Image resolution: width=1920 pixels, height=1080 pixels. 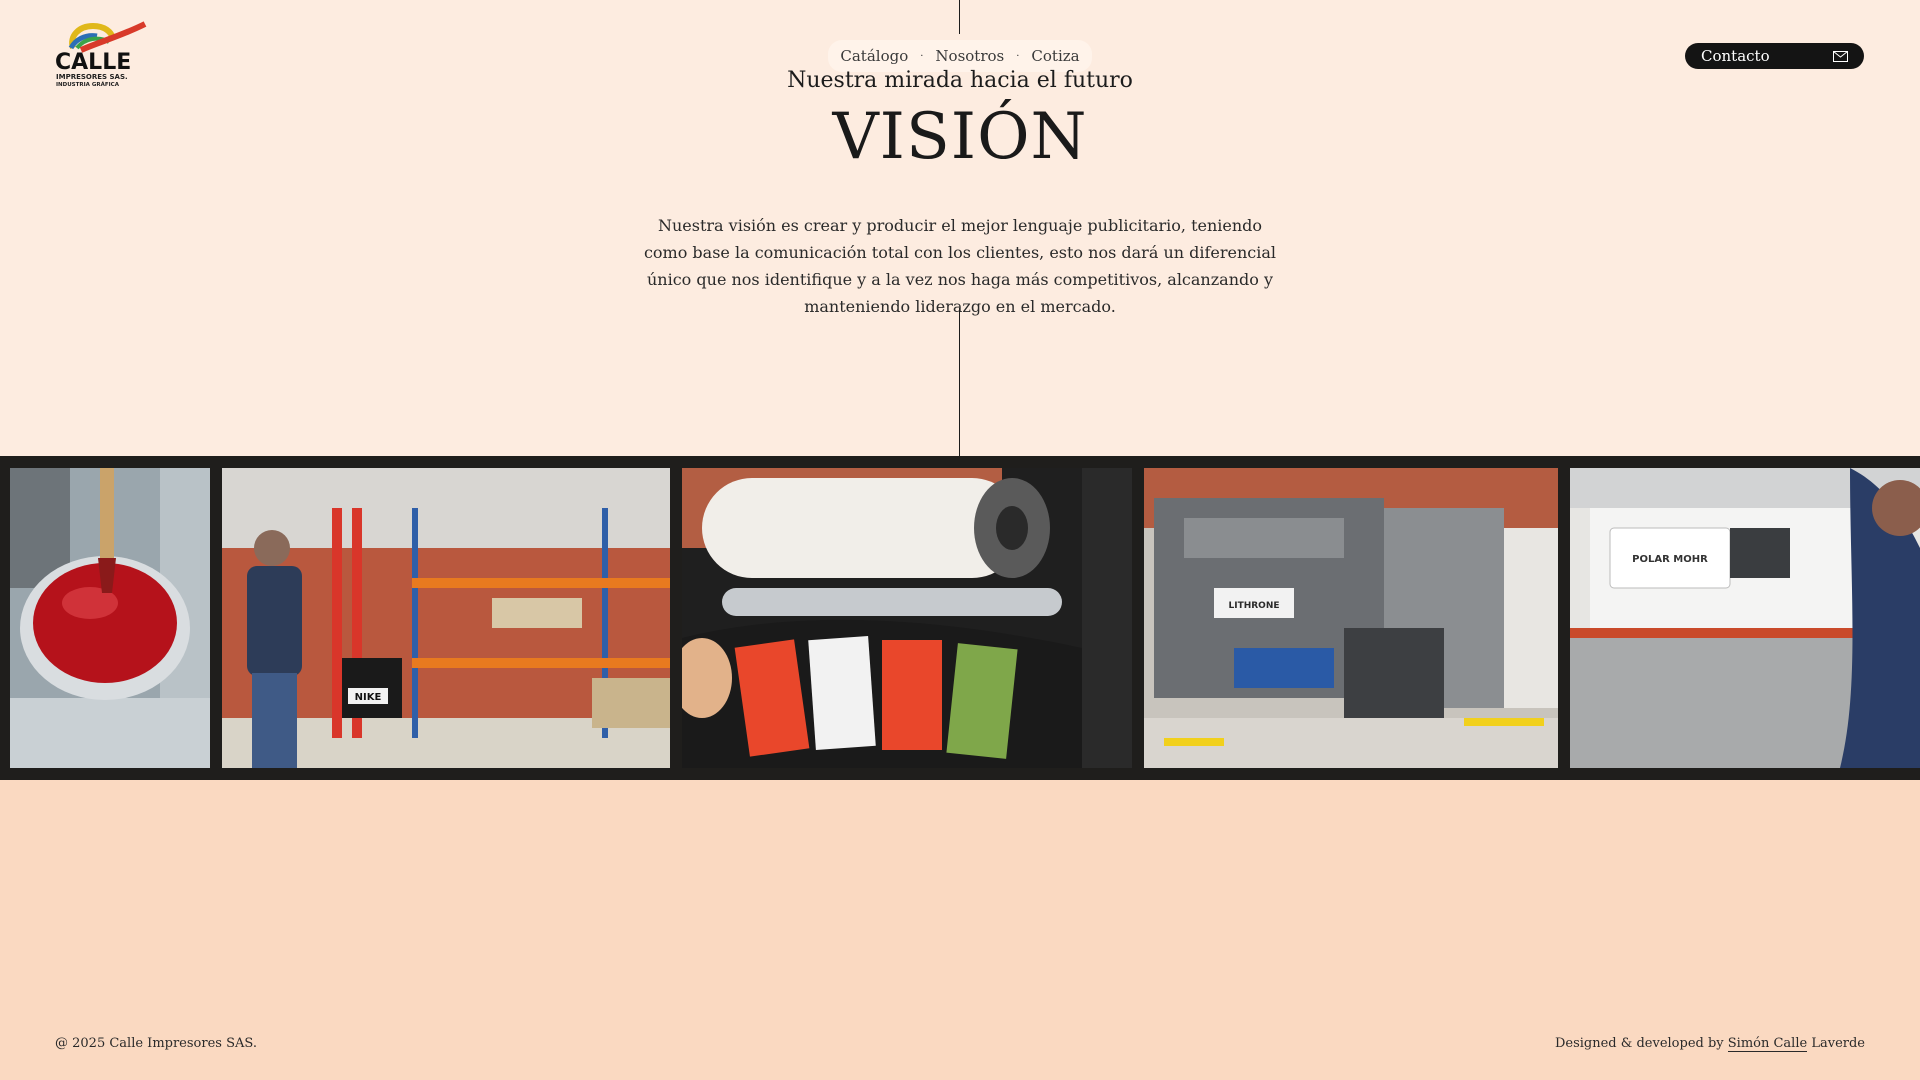 I want to click on credit-link: Simón Calle, so click(x=1767, y=1044).